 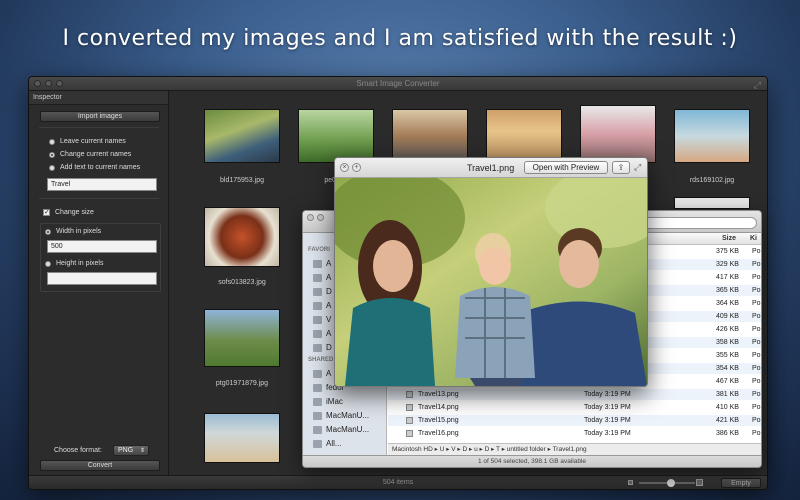 What do you see at coordinates (329, 319) in the screenshot?
I see `sidebar-item-label: V` at bounding box center [329, 319].